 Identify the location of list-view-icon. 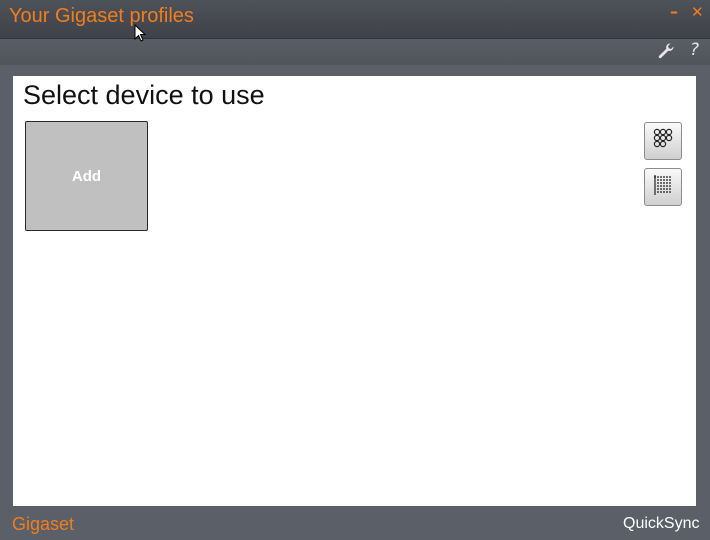
(663, 187).